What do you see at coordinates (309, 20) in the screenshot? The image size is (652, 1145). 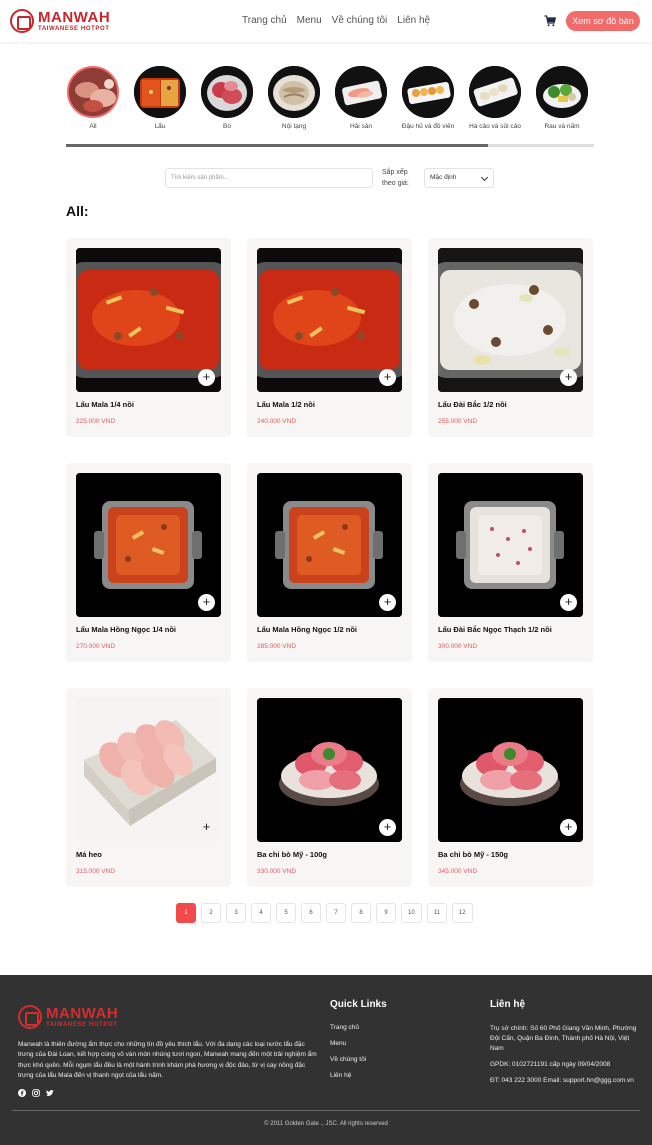 I see `nav-menu: Menu` at bounding box center [309, 20].